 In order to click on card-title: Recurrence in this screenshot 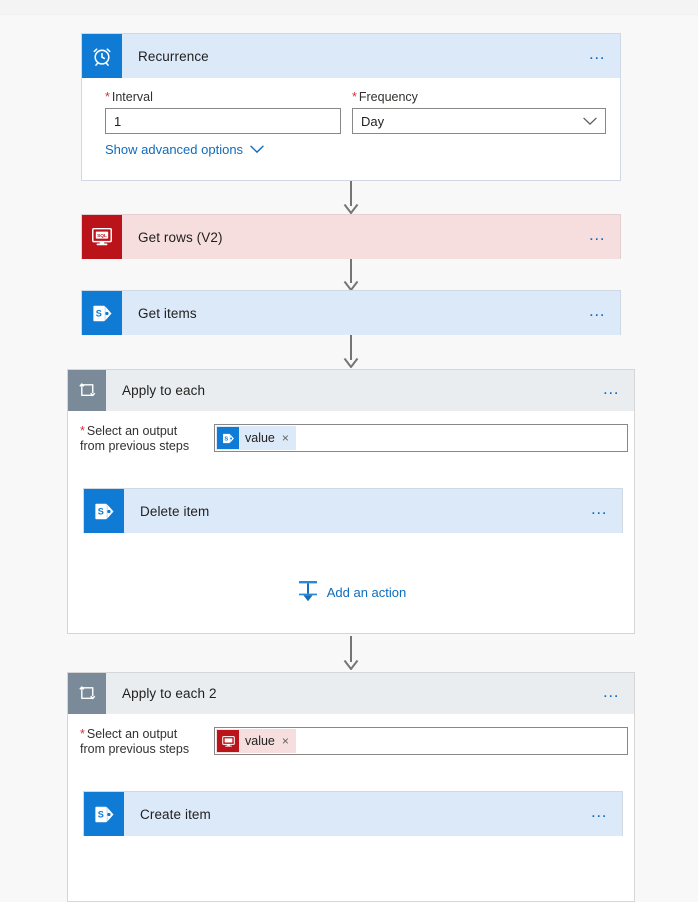, I will do `click(173, 56)`.